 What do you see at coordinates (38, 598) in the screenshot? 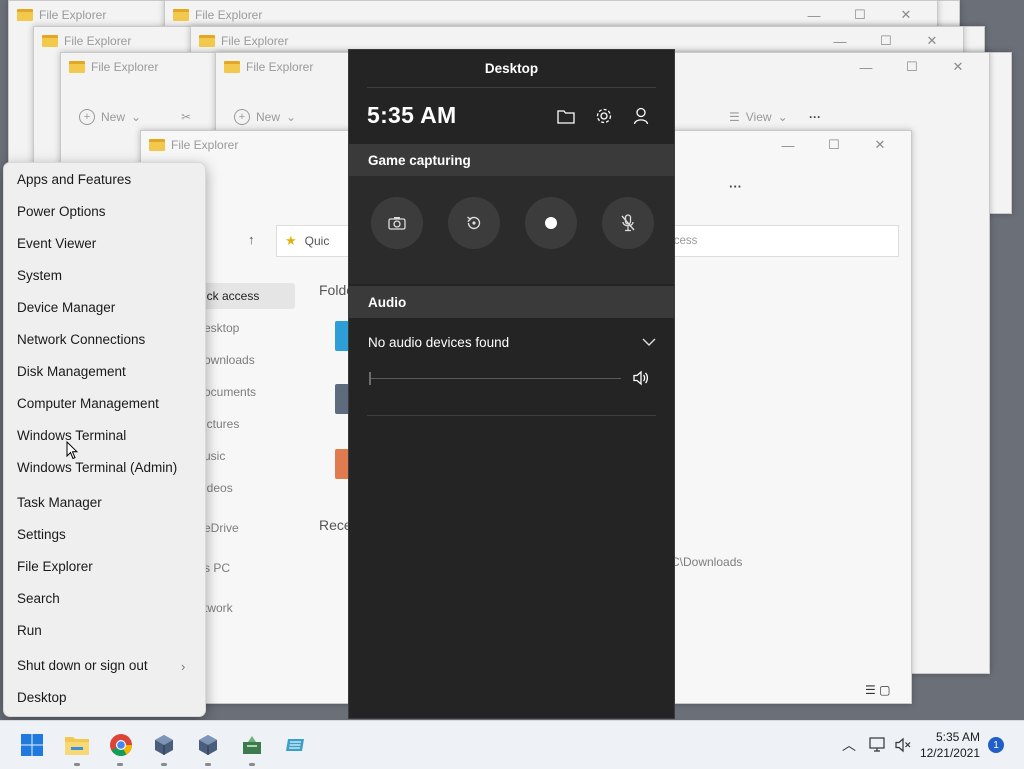
I see `menu-item-search: Search` at bounding box center [38, 598].